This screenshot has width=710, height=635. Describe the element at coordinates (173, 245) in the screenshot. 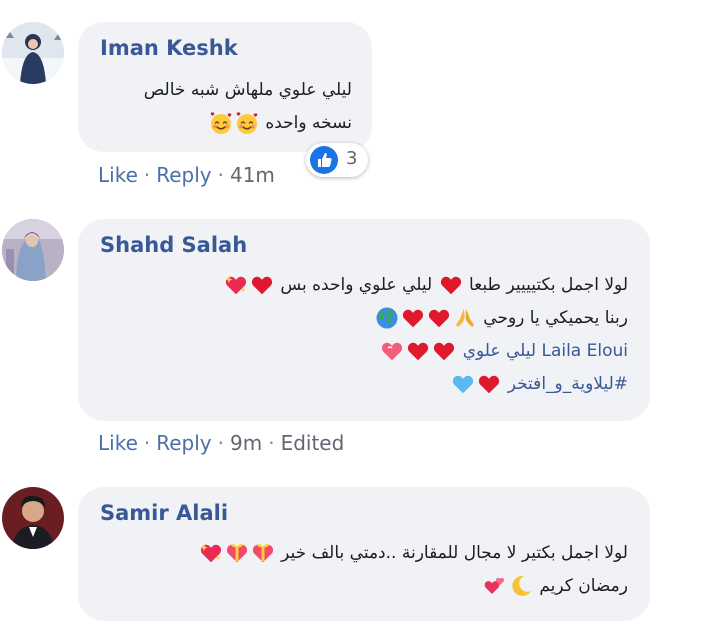

I see `author-name: Shahd Salah` at that location.